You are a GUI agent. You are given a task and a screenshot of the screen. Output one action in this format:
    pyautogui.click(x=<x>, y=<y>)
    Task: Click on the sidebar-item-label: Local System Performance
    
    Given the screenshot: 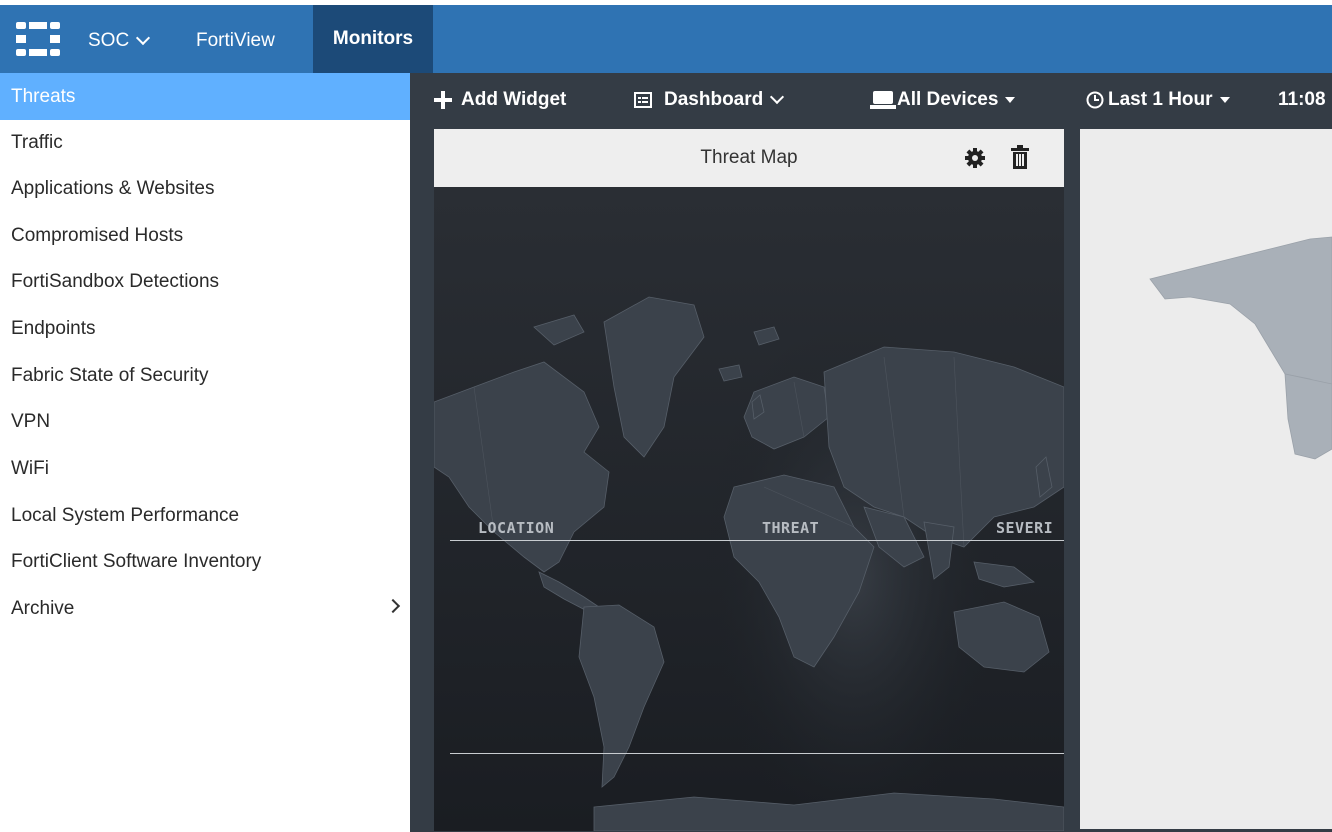 What is the action you would take?
    pyautogui.click(x=125, y=515)
    